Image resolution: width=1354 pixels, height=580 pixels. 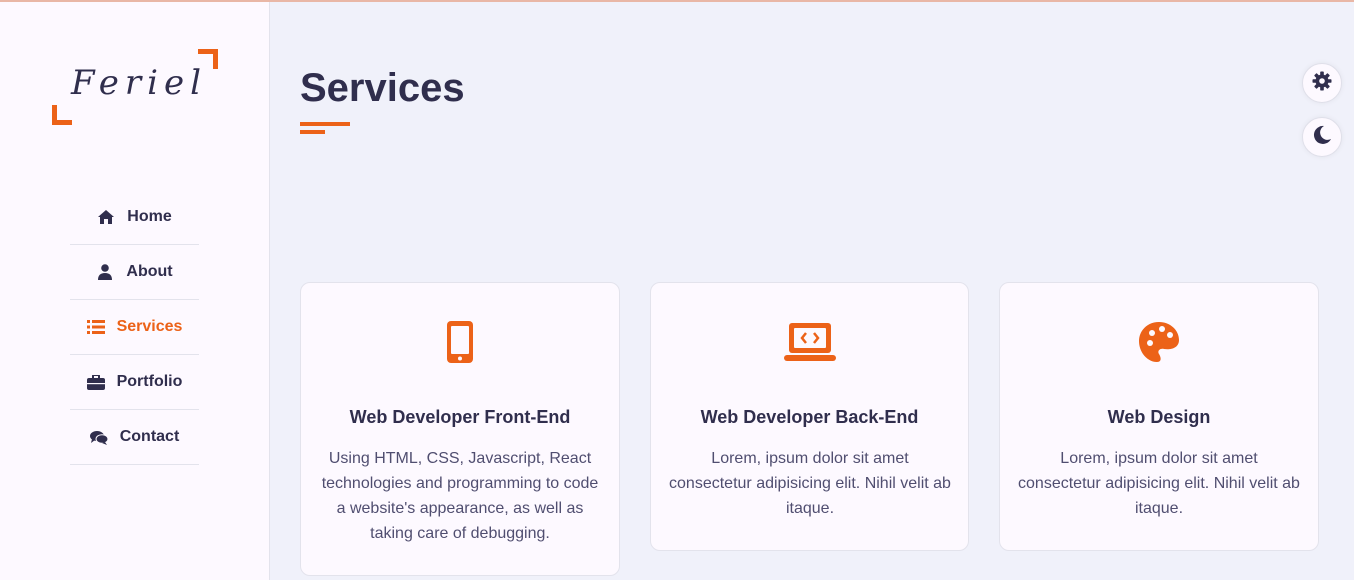 What do you see at coordinates (105, 272) in the screenshot?
I see `user-icon` at bounding box center [105, 272].